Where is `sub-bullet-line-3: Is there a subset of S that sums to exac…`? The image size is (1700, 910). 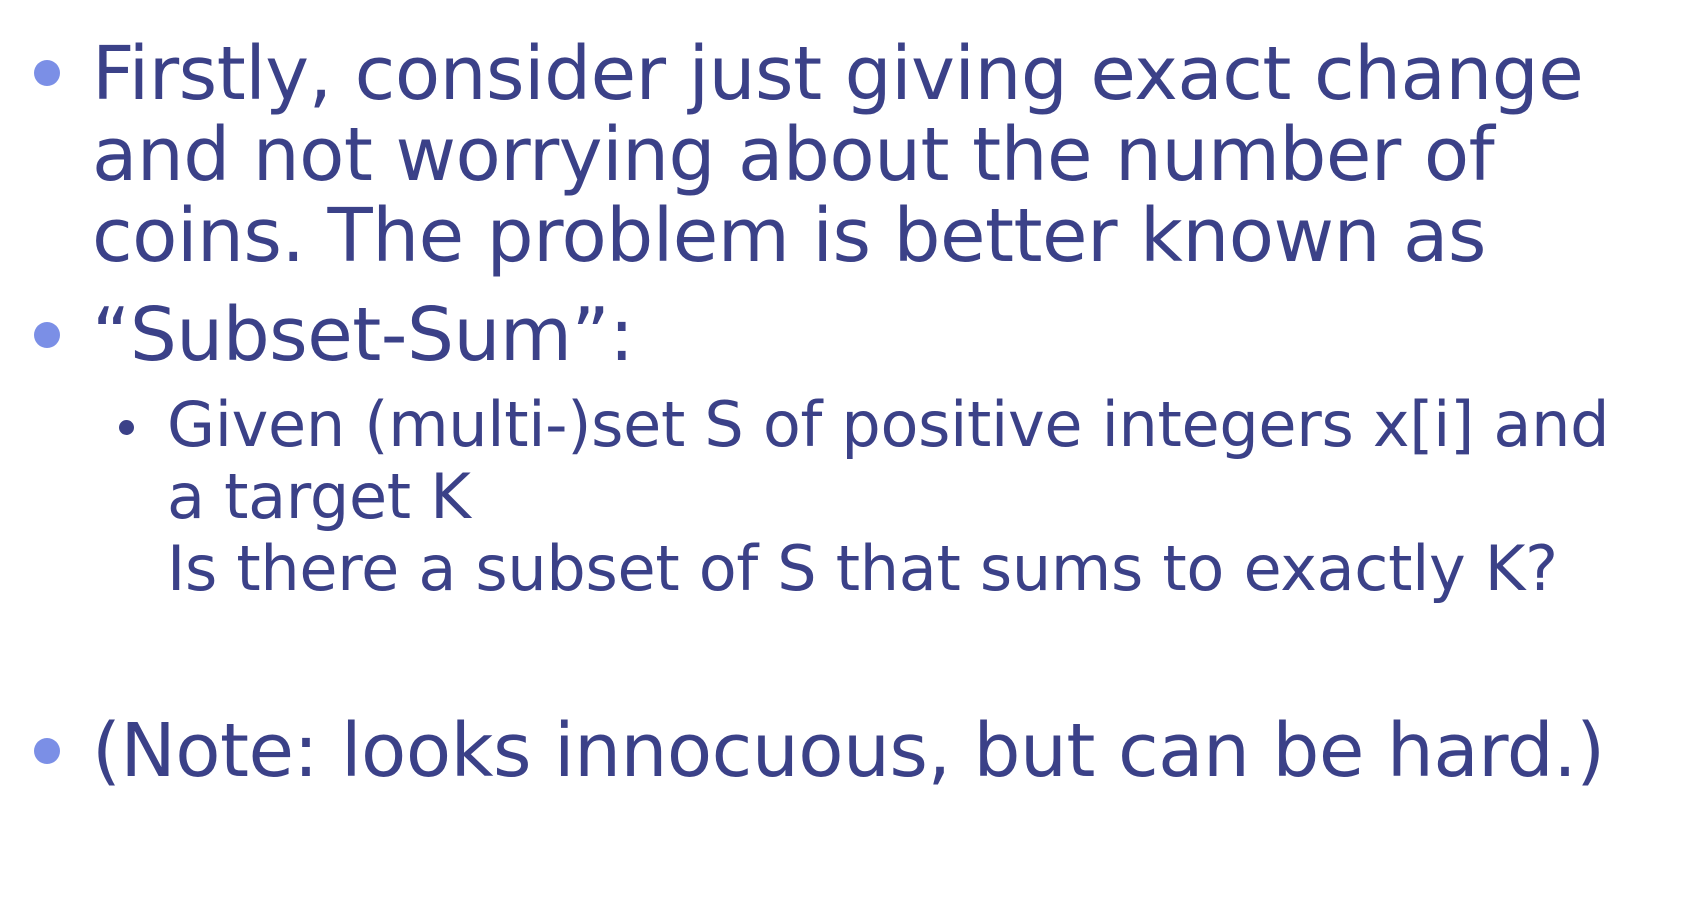 sub-bullet-line-3: Is there a subset of S that sums to exac… is located at coordinates (862, 568).